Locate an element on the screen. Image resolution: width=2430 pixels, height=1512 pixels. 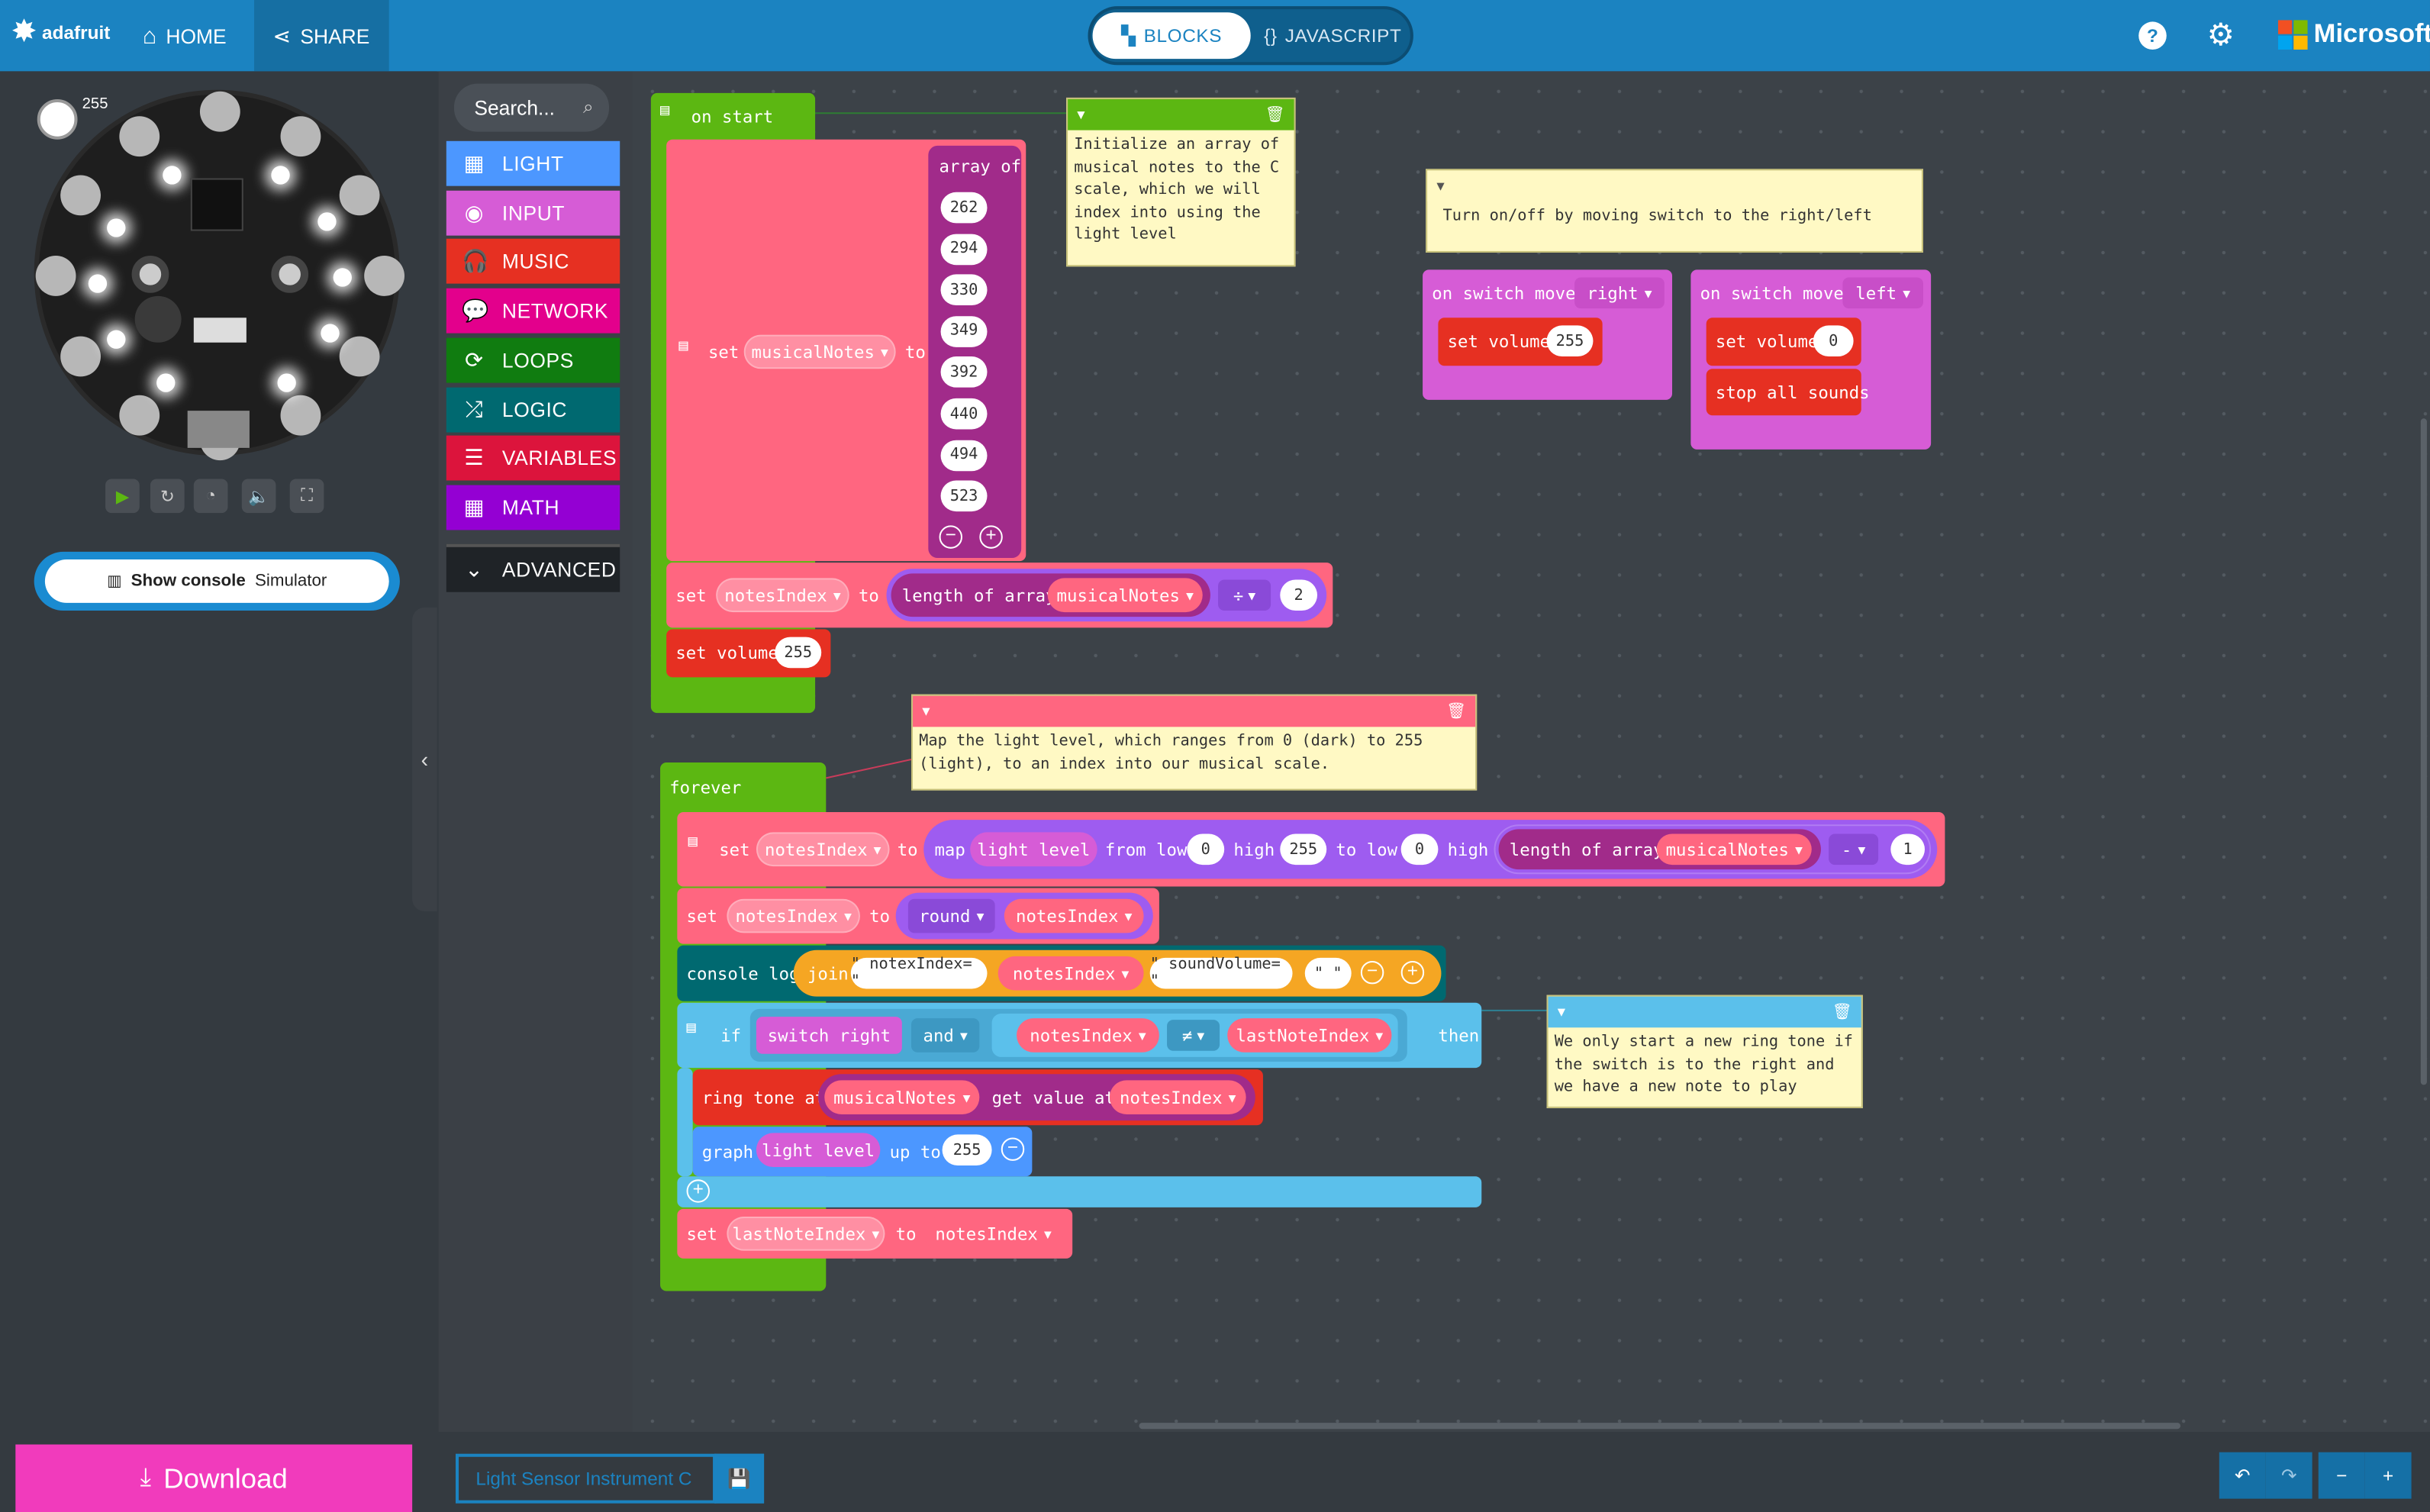
vertical-scrollbar is located at coordinates (2423, 751).